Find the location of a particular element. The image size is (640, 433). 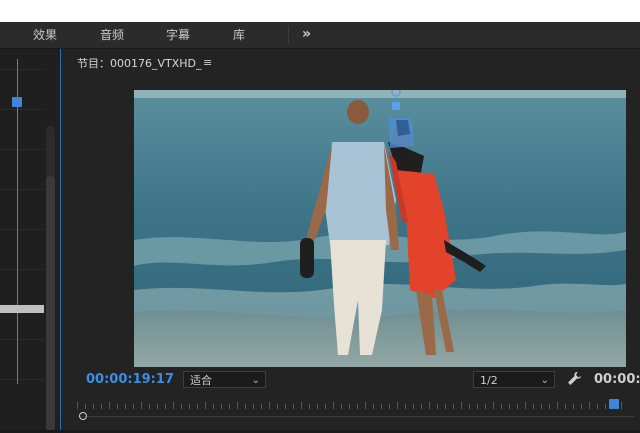

program-monitor-tab: 节目：000176_VTXHD_ is located at coordinates (139, 64).